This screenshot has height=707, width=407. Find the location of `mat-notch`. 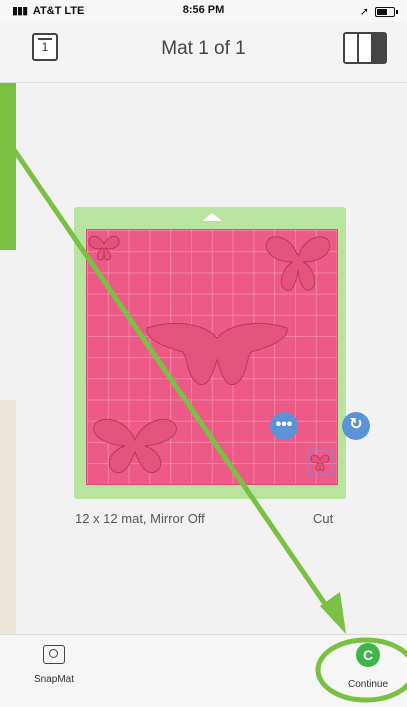

mat-notch is located at coordinates (212, 217).